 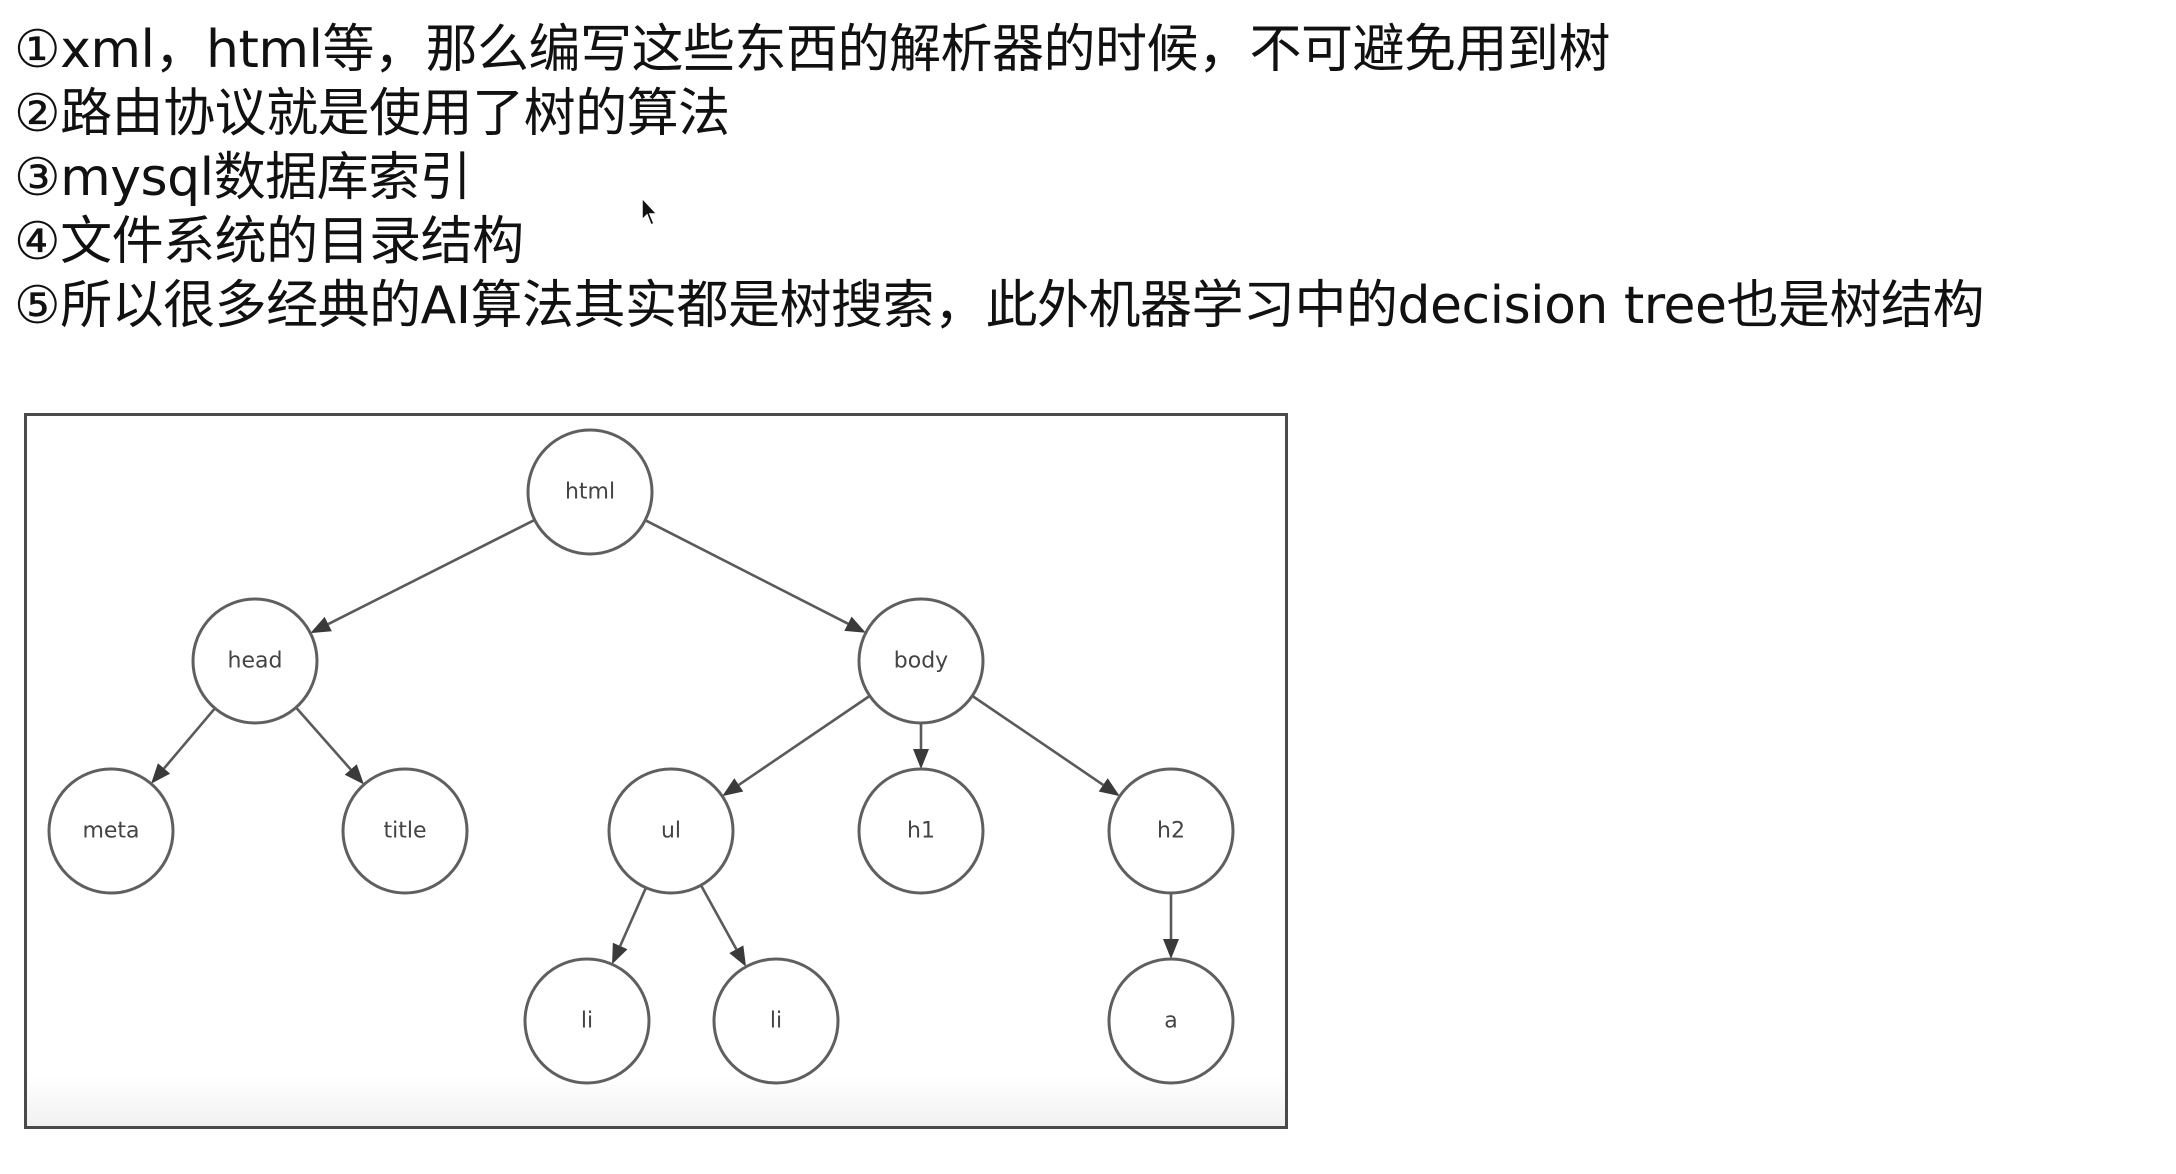 I want to click on bullet-item-2: ②路由协议就是使用了树的算法, so click(x=372, y=114).